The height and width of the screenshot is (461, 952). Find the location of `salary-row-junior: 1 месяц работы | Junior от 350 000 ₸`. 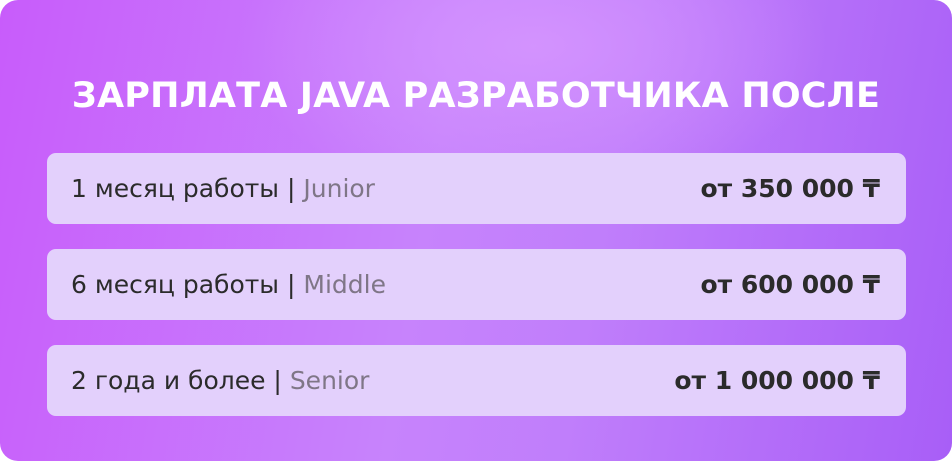

salary-row-junior: 1 месяц работы | Junior от 350 000 ₸ is located at coordinates (476, 188).